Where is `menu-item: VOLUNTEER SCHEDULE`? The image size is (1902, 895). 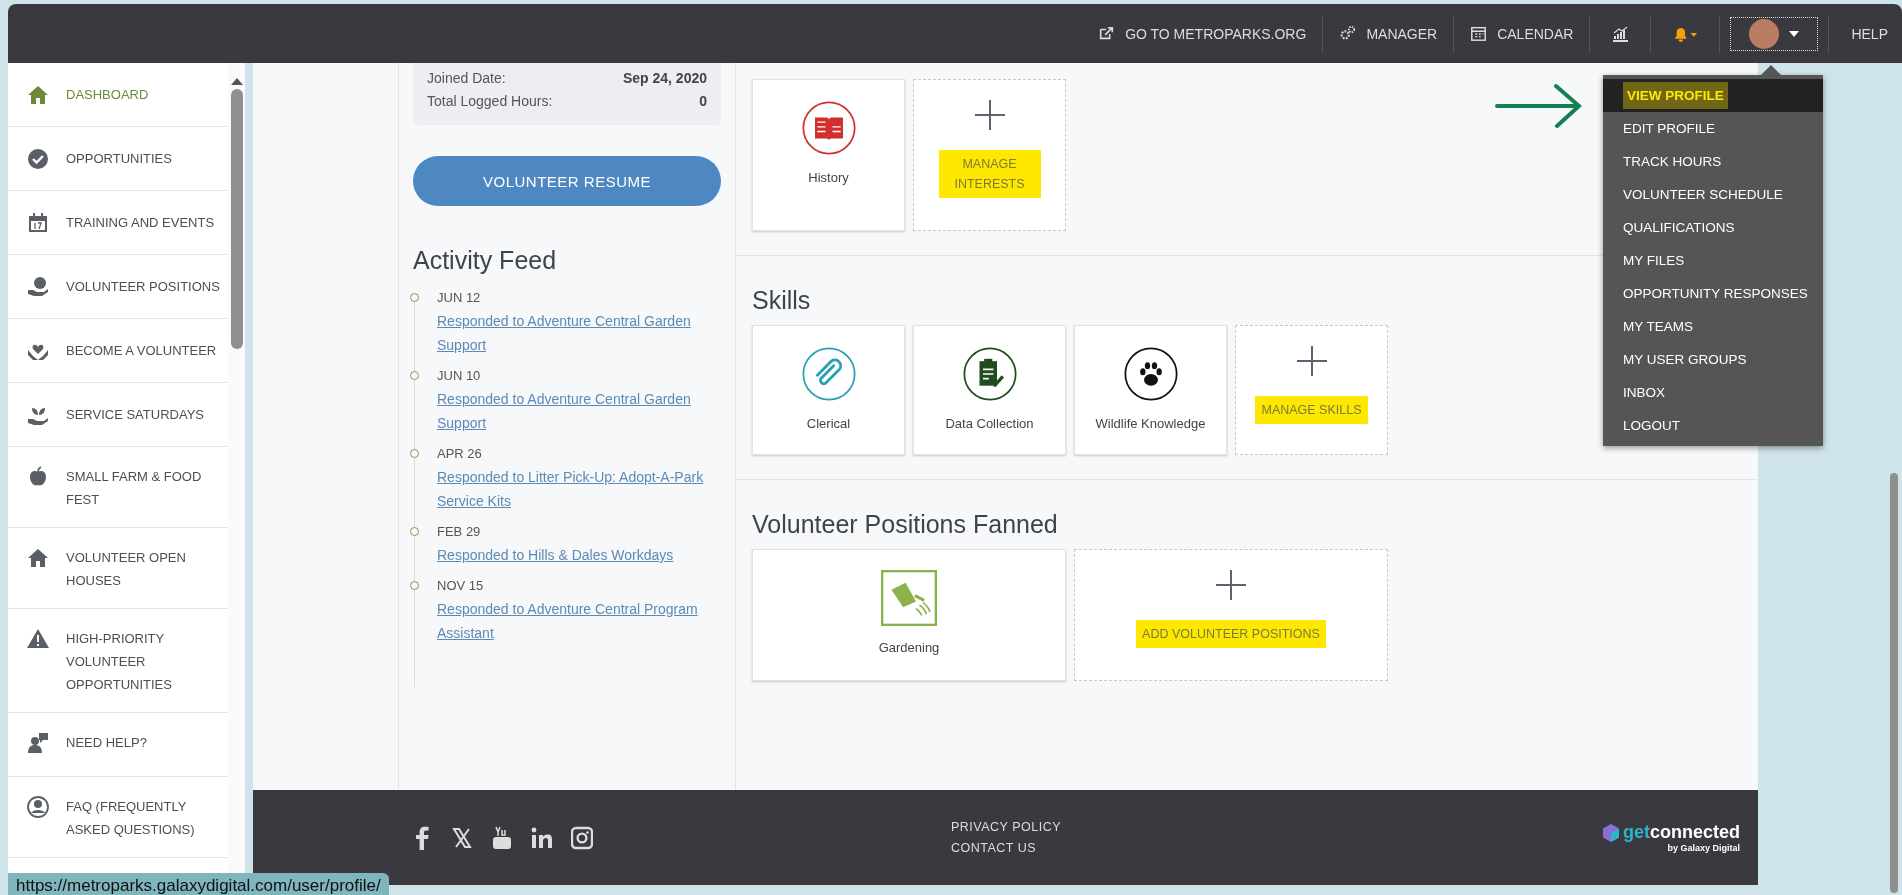
menu-item: VOLUNTEER SCHEDULE is located at coordinates (1713, 194).